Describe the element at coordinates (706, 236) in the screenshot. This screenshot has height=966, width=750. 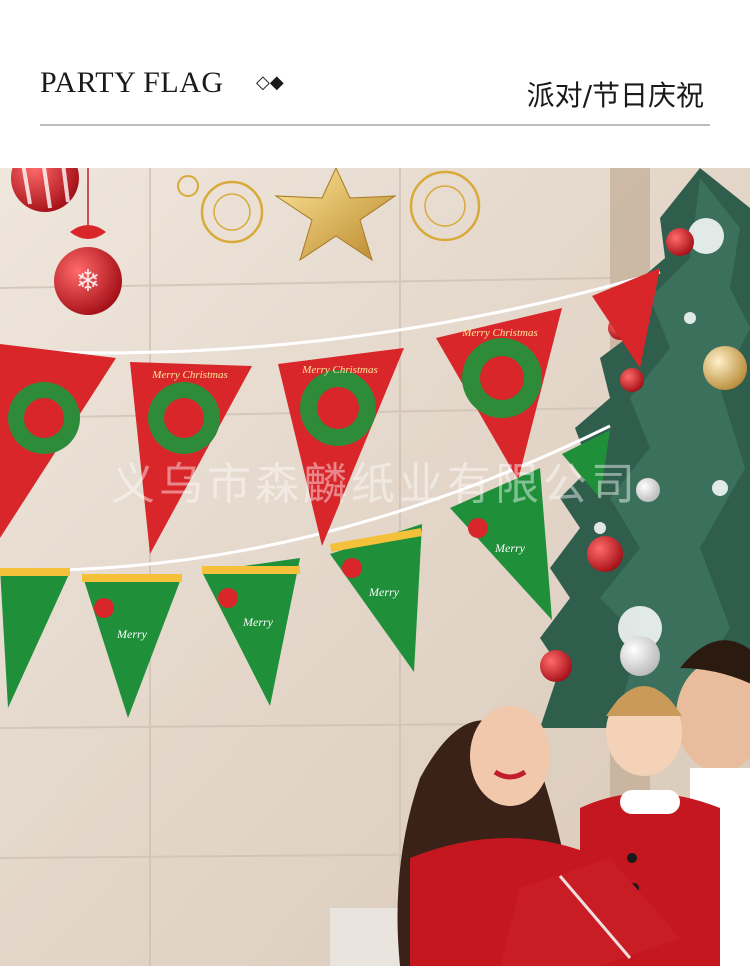
I see `tree-ball-white` at that location.